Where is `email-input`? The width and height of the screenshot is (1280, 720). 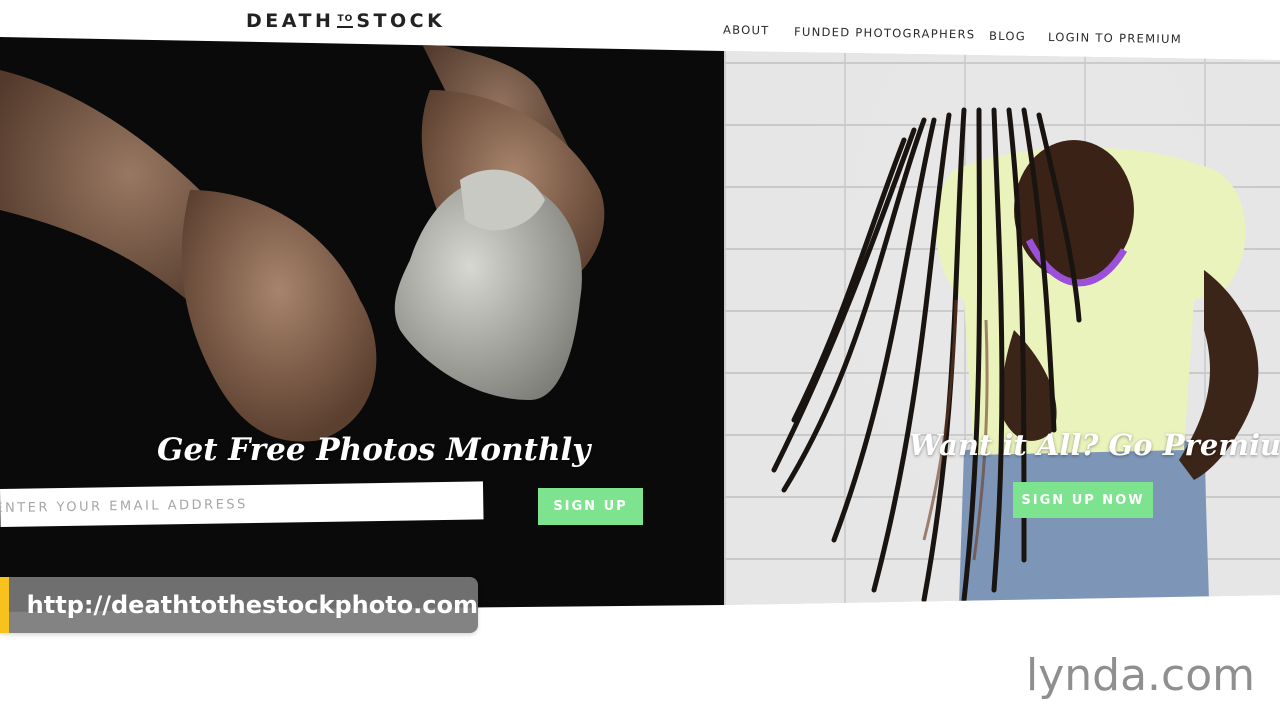 email-input is located at coordinates (240, 504).